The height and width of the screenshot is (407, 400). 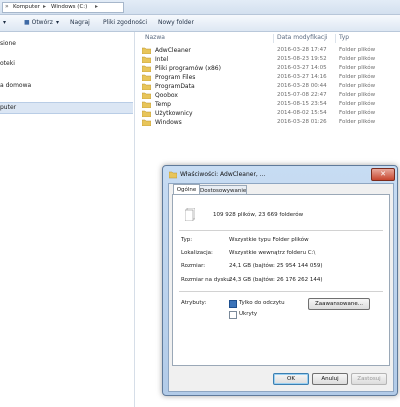 What do you see at coordinates (38, 22) in the screenshot?
I see `open-button: ■ Otwórz` at bounding box center [38, 22].